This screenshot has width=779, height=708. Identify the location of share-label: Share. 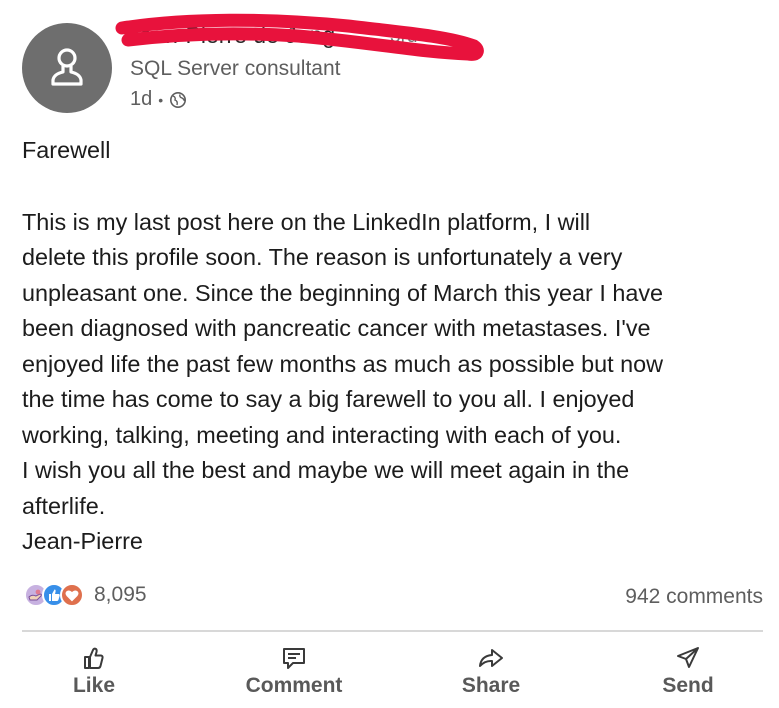
(491, 685).